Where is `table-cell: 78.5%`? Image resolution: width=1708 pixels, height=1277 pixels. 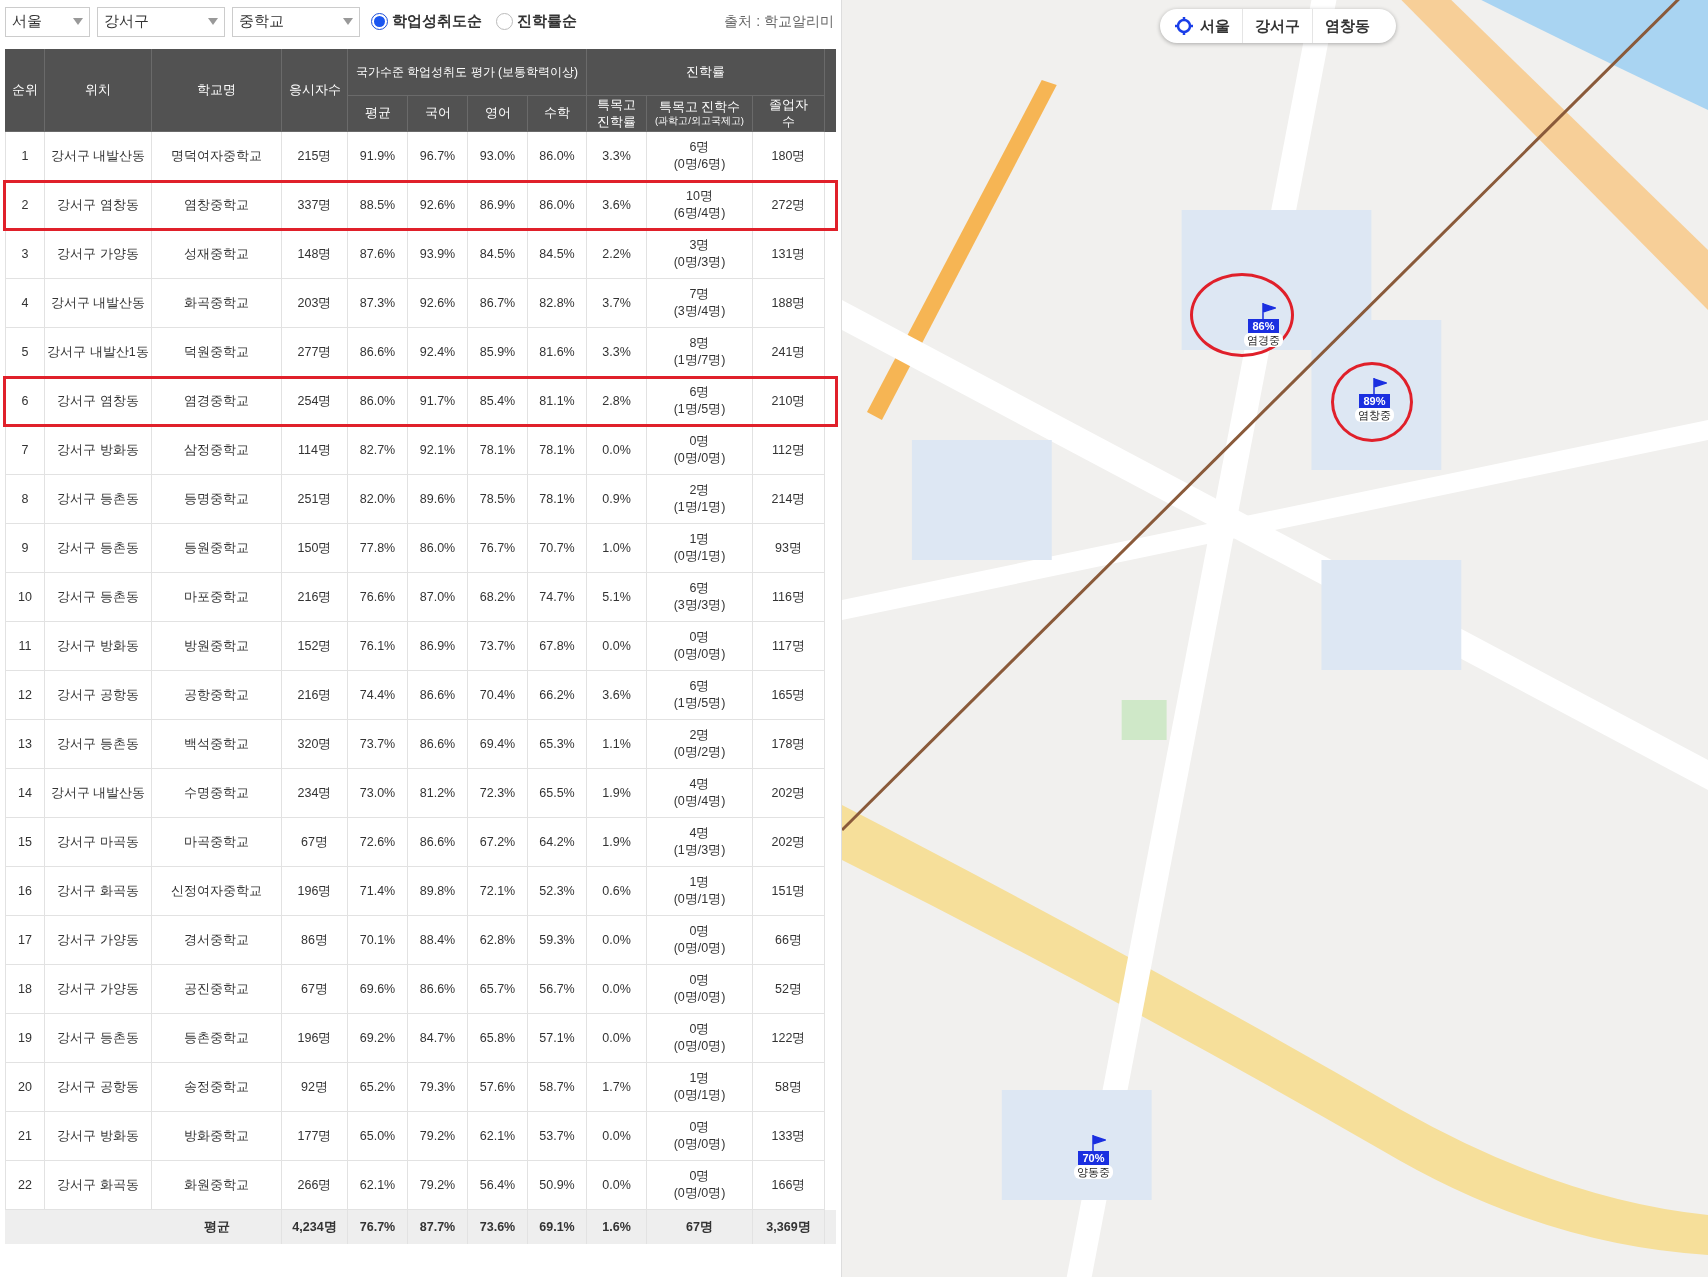
table-cell: 78.5% is located at coordinates (498, 499).